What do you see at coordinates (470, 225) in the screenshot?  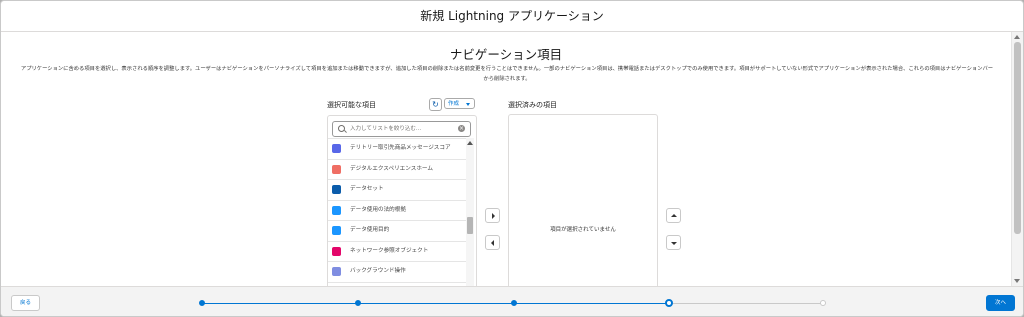 I see `list-scrollbar-thumb` at bounding box center [470, 225].